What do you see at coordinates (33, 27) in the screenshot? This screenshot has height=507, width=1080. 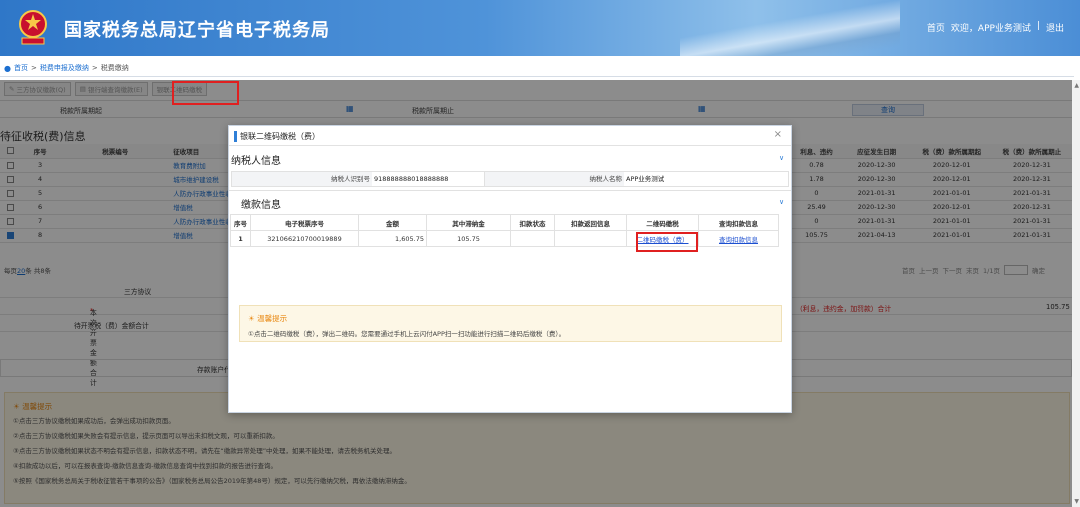 I see `tax-emblem-icon` at bounding box center [33, 27].